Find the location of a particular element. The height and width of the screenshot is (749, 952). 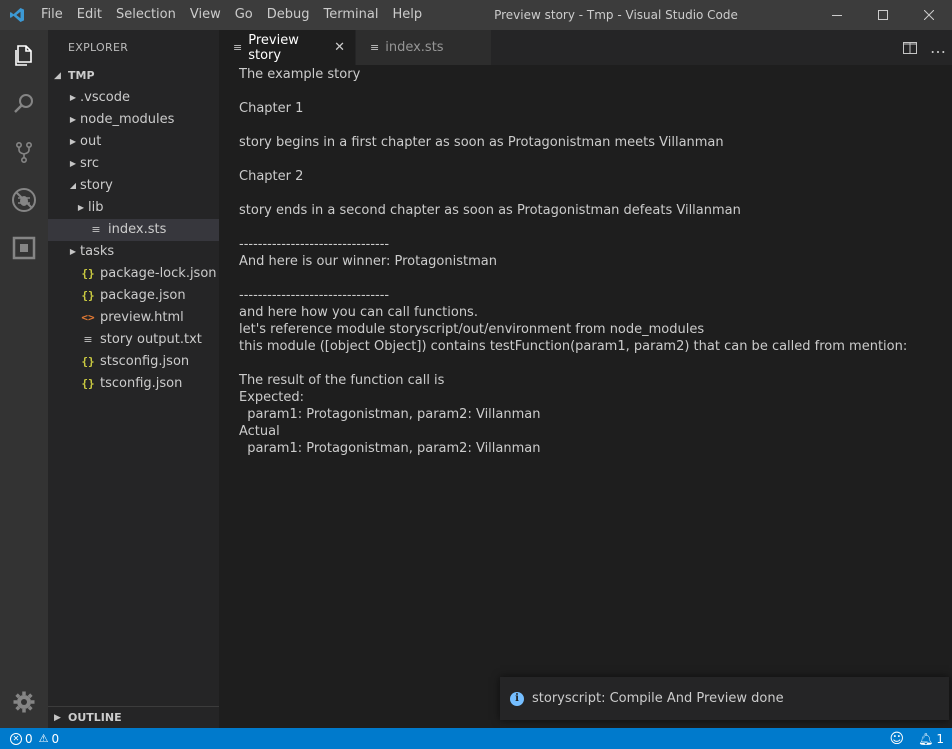

window-controls is located at coordinates (883, 15).